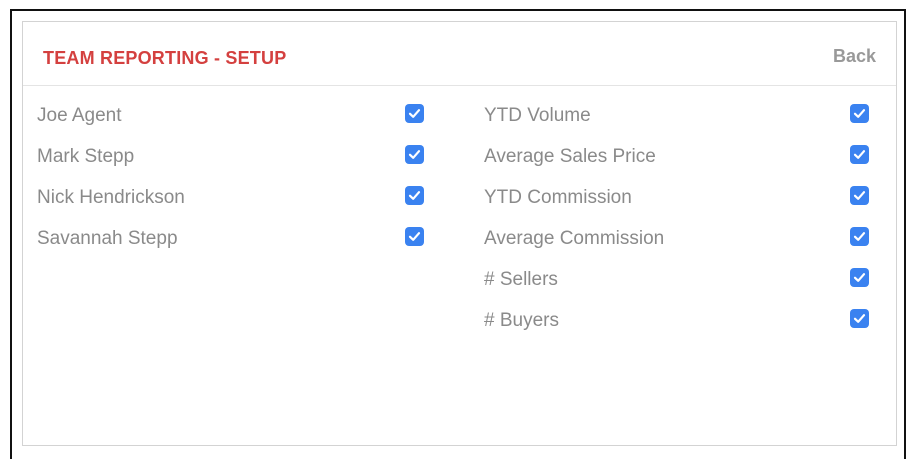 The height and width of the screenshot is (459, 912). What do you see at coordinates (165, 58) in the screenshot?
I see `page-title: TEAM REPORTING - SETUP` at bounding box center [165, 58].